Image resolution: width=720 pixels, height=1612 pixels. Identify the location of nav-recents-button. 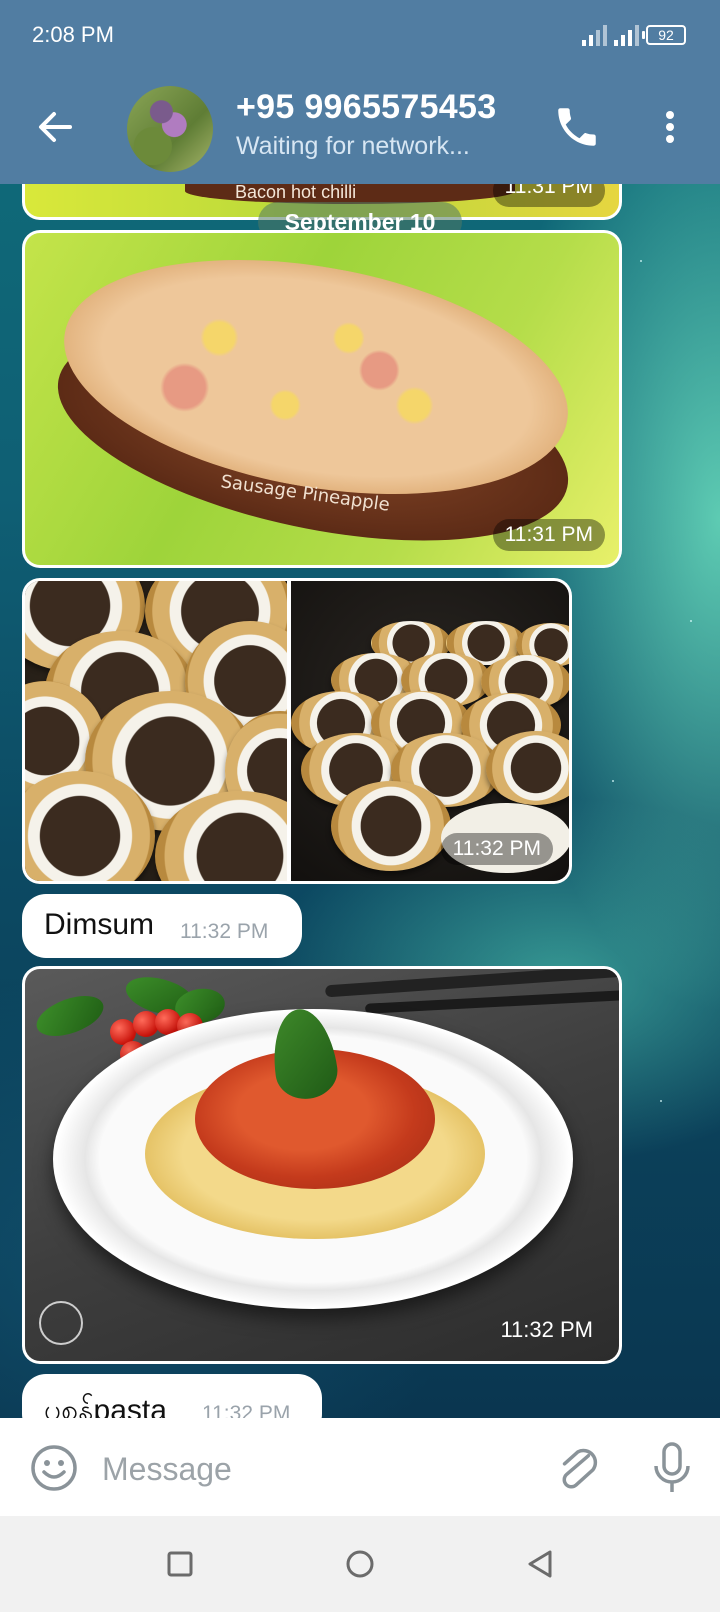
(180, 1564).